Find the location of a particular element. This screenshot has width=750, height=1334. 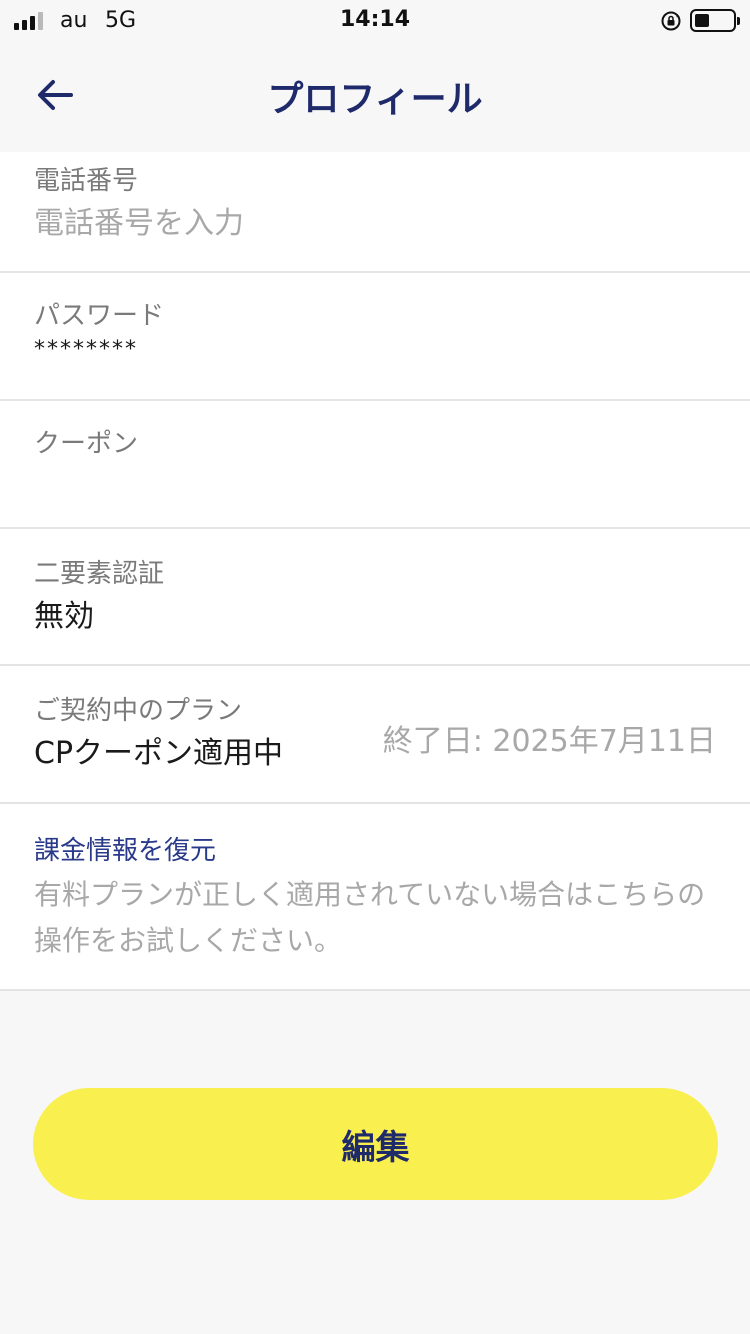

coupon-row: クーポン is located at coordinates (375, 465).